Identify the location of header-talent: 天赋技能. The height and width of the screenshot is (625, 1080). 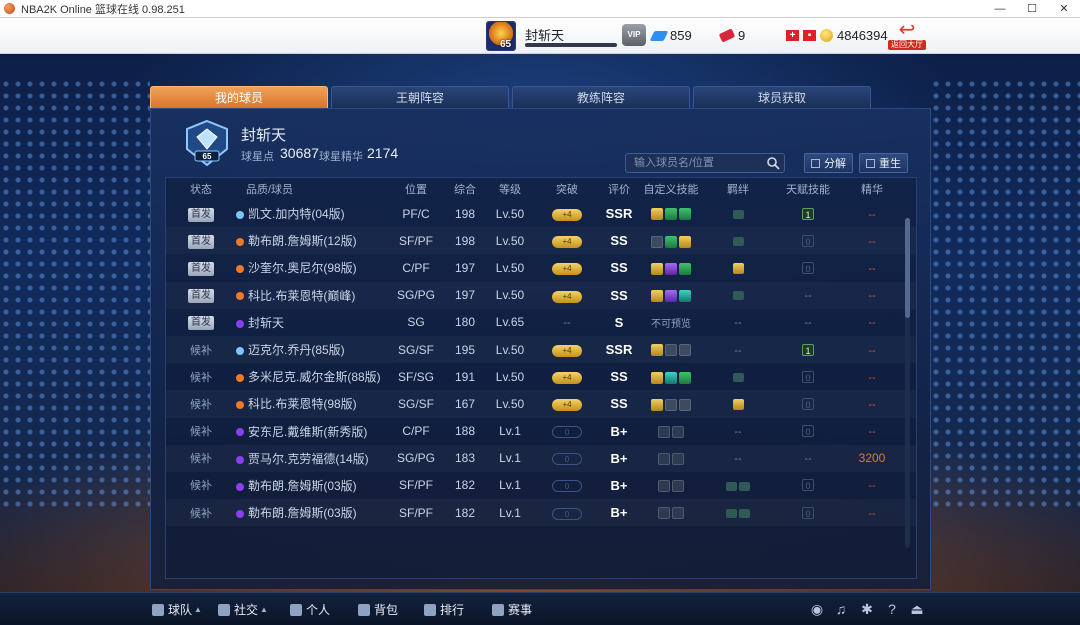
(808, 189).